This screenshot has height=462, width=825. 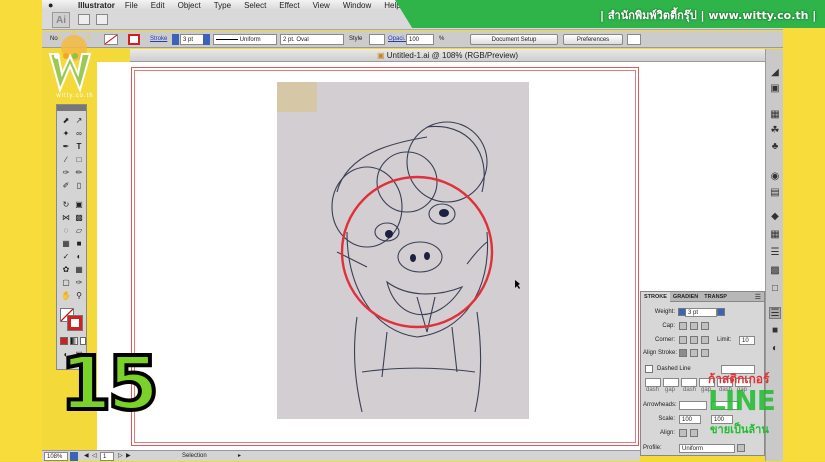 I want to click on next-artboard-button: ▷, so click(x=120, y=456).